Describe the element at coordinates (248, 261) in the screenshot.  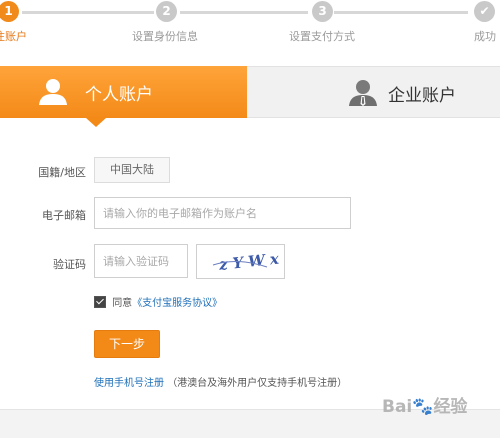
I see `captcha-graphic: zYWx` at that location.